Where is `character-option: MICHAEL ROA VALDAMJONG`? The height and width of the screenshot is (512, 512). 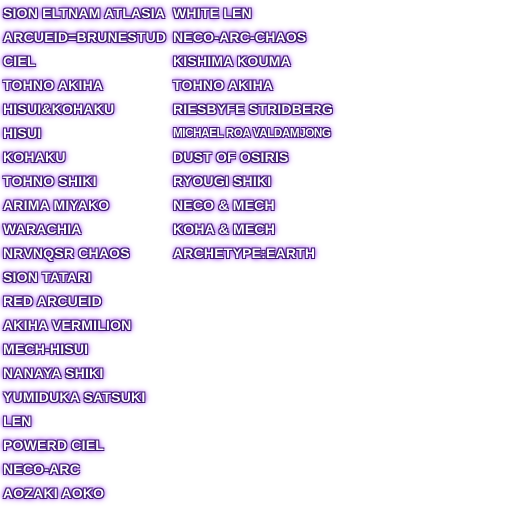 character-option: MICHAEL ROA VALDAMJONG is located at coordinates (252, 134).